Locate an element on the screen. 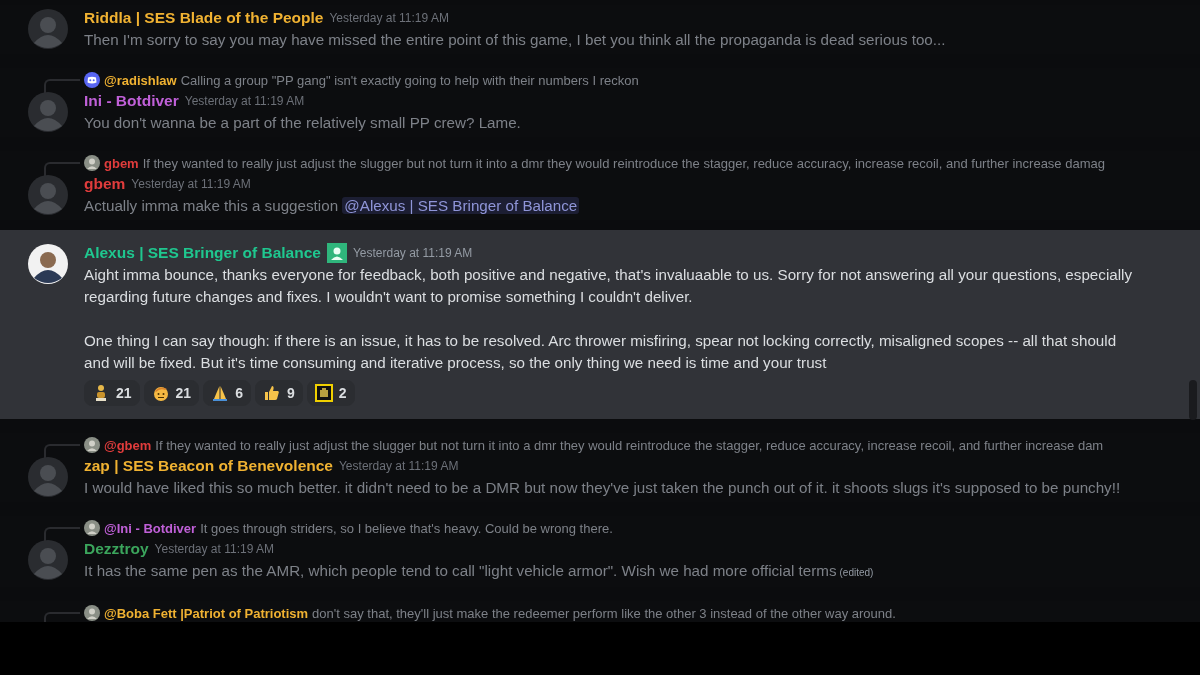 This screenshot has height=675, width=1200. reply-preview: Calling a group "PP gang" isn't exactly going to help with their numbers I reckon is located at coordinates (409, 80).